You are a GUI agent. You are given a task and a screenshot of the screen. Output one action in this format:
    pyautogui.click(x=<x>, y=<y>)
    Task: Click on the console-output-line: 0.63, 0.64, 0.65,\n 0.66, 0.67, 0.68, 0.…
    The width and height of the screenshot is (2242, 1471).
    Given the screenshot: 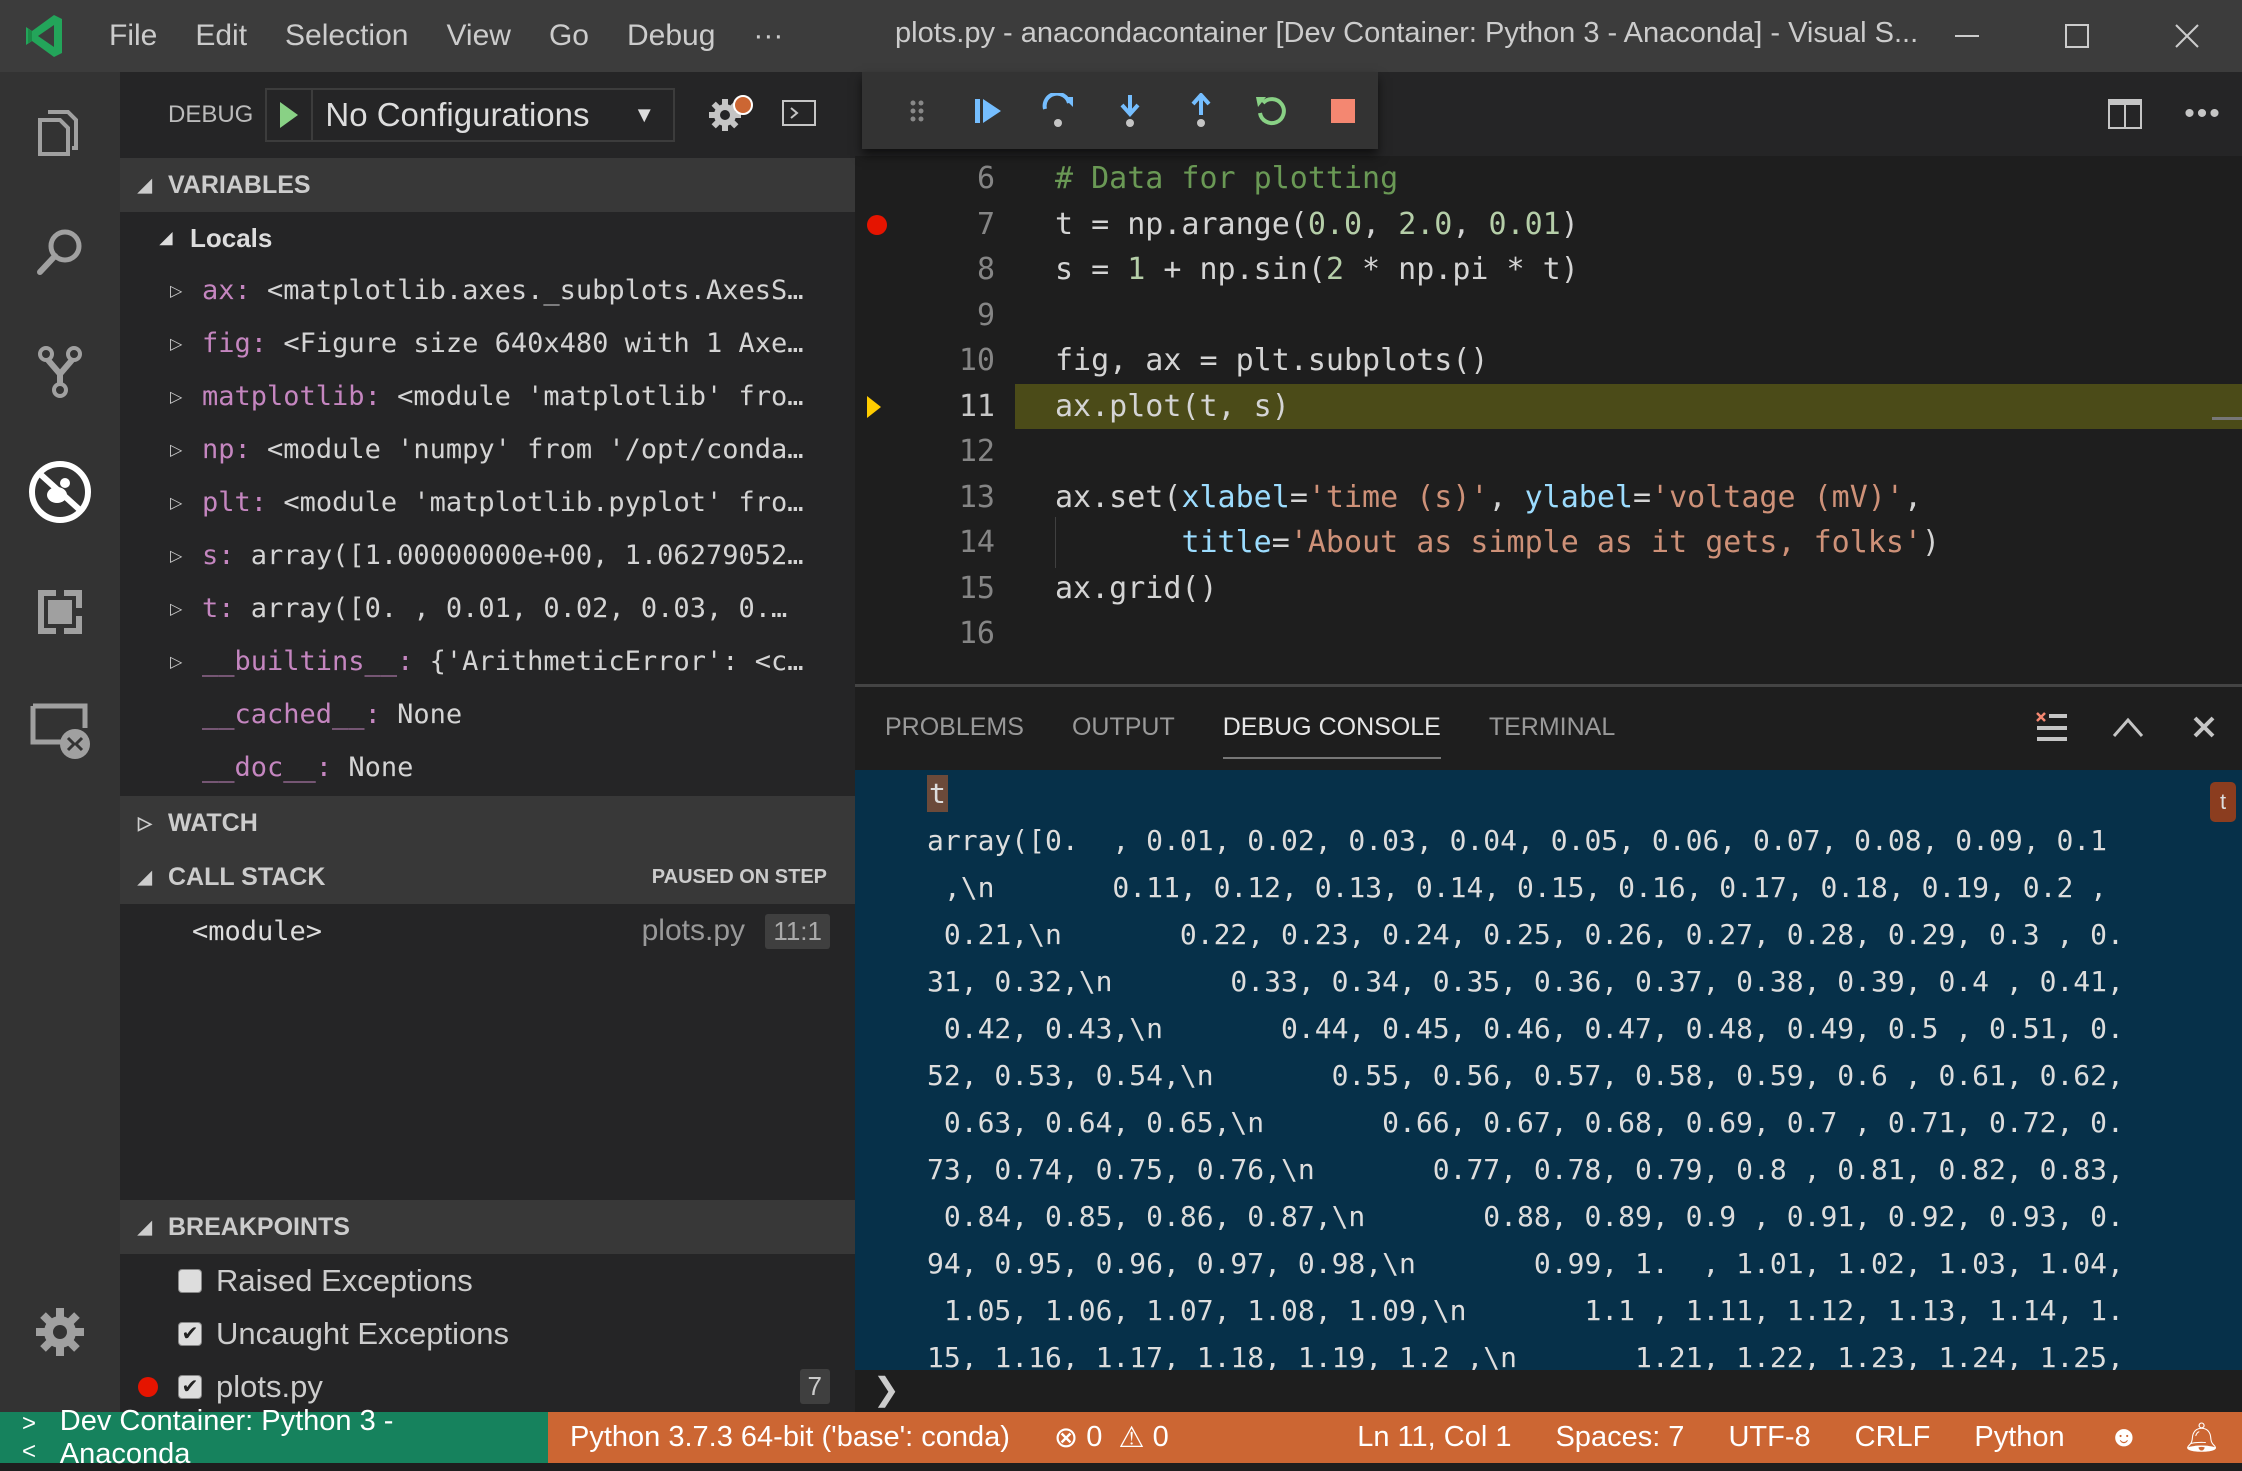 What is the action you would take?
    pyautogui.click(x=1525, y=1122)
    